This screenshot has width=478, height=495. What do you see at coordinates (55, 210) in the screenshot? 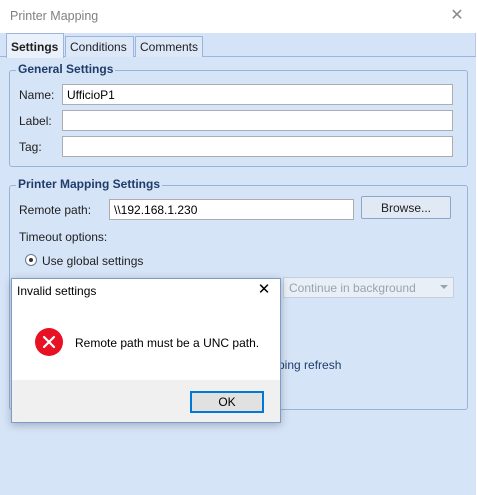
I see `remote-path-label: Remote path:` at bounding box center [55, 210].